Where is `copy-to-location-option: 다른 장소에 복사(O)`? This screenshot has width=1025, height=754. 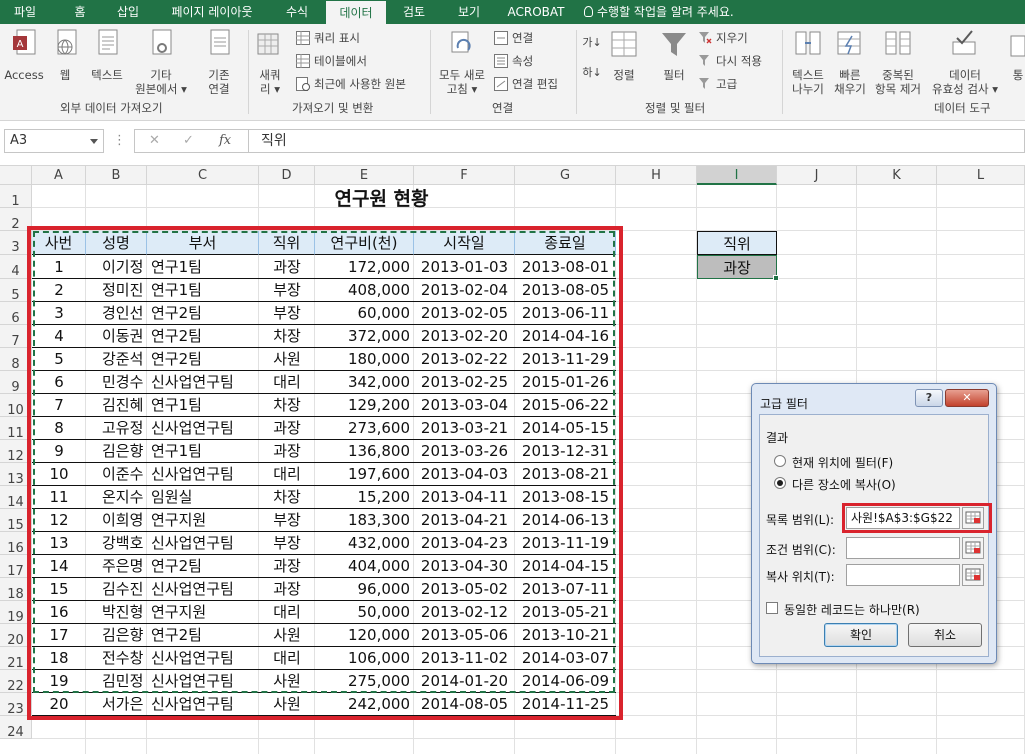 copy-to-location-option: 다른 장소에 복사(O) is located at coordinates (874, 483).